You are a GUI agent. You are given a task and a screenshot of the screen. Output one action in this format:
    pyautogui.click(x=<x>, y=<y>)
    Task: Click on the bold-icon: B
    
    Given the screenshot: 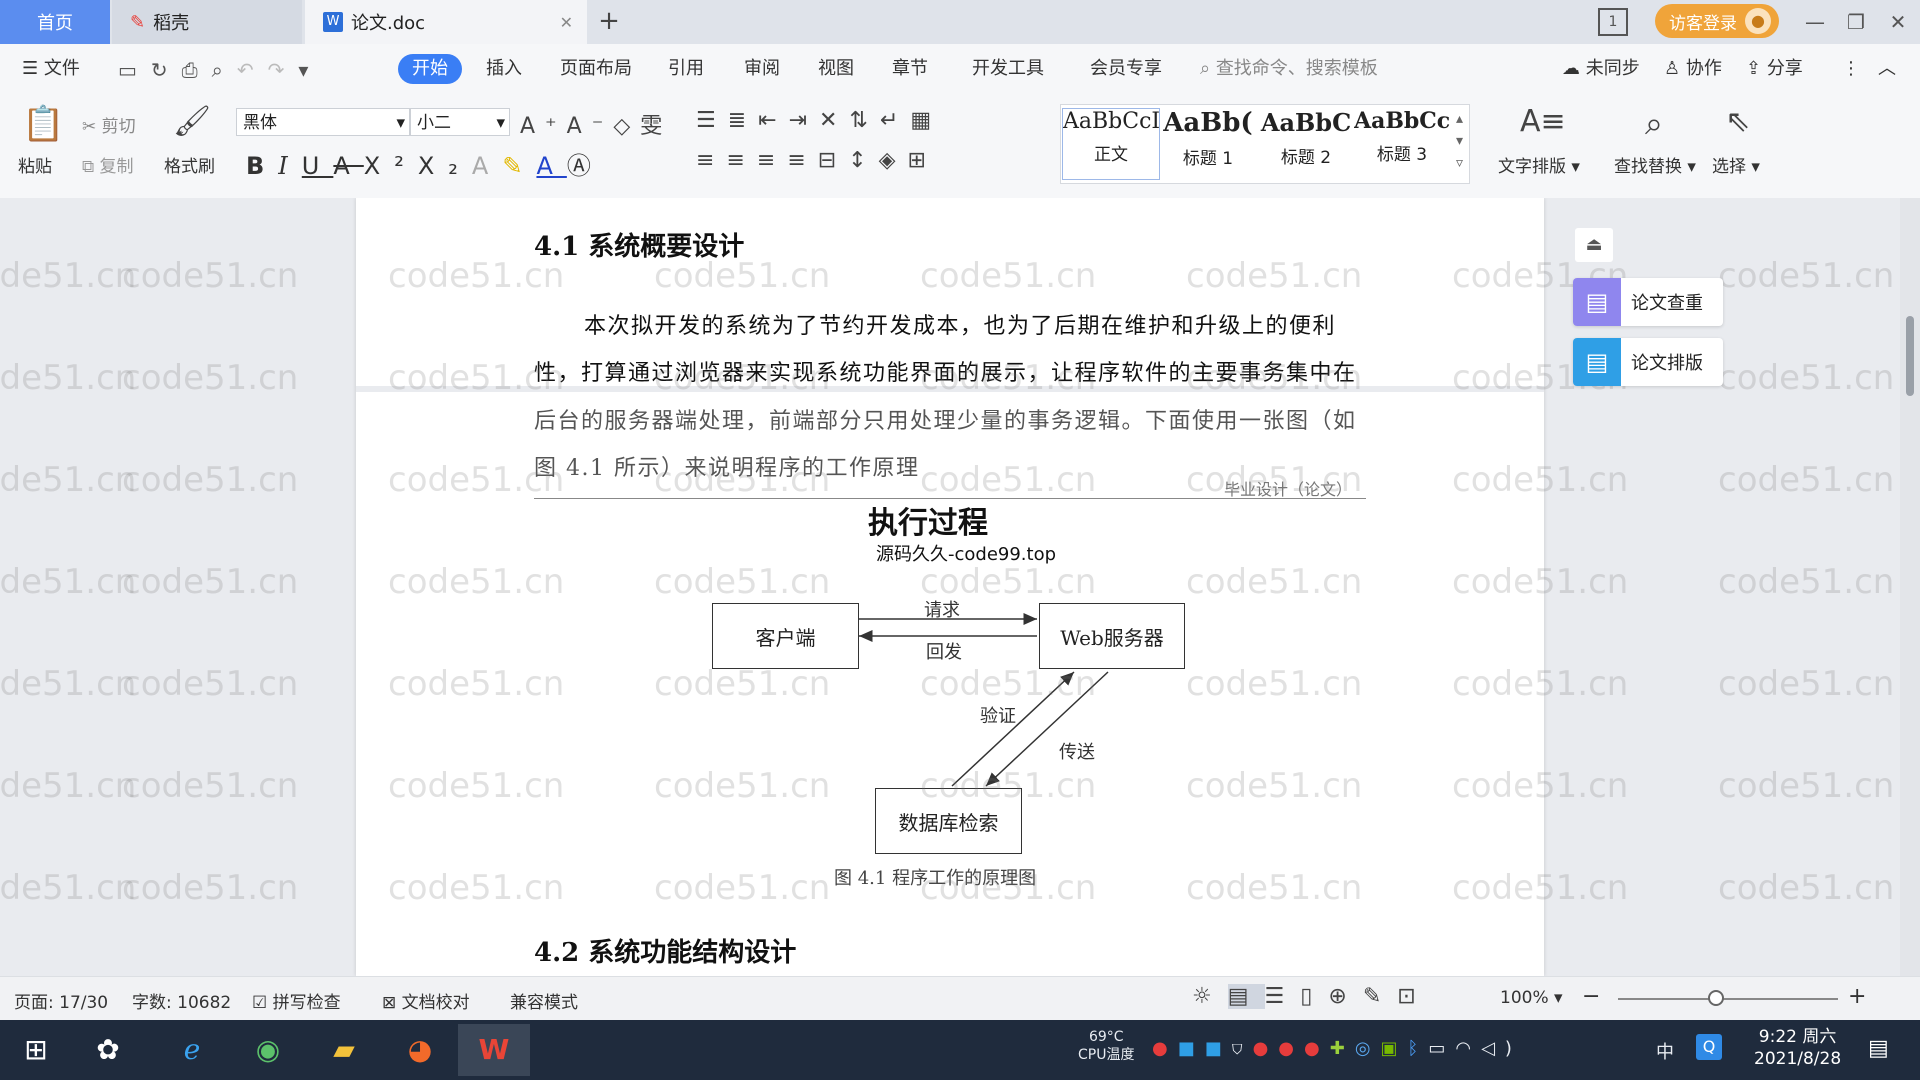 What is the action you would take?
    pyautogui.click(x=262, y=166)
    